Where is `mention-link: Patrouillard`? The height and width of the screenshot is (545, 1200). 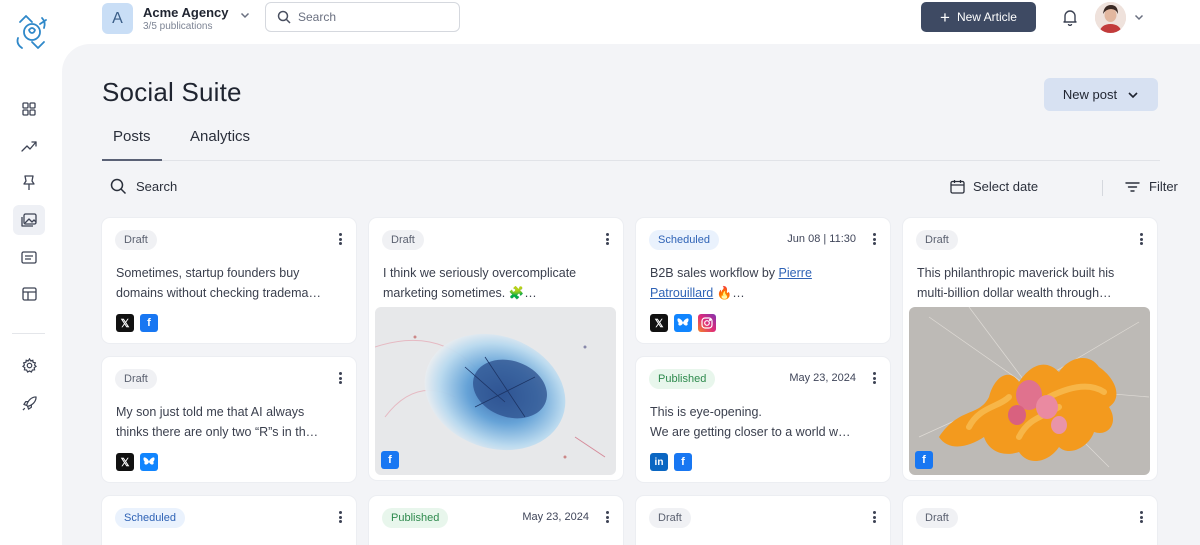 mention-link: Patrouillard is located at coordinates (681, 293).